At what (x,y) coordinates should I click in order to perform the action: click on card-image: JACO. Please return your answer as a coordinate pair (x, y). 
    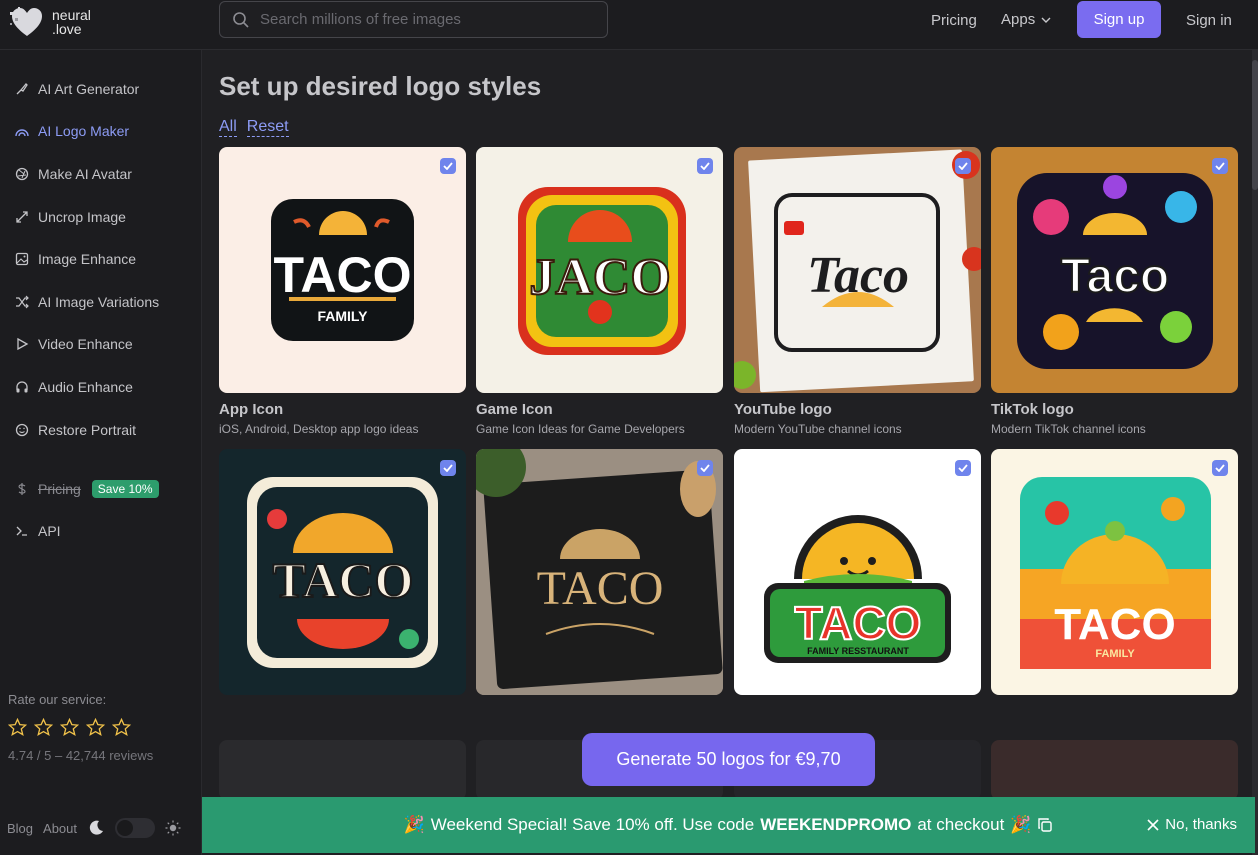
    Looking at the image, I should click on (599, 270).